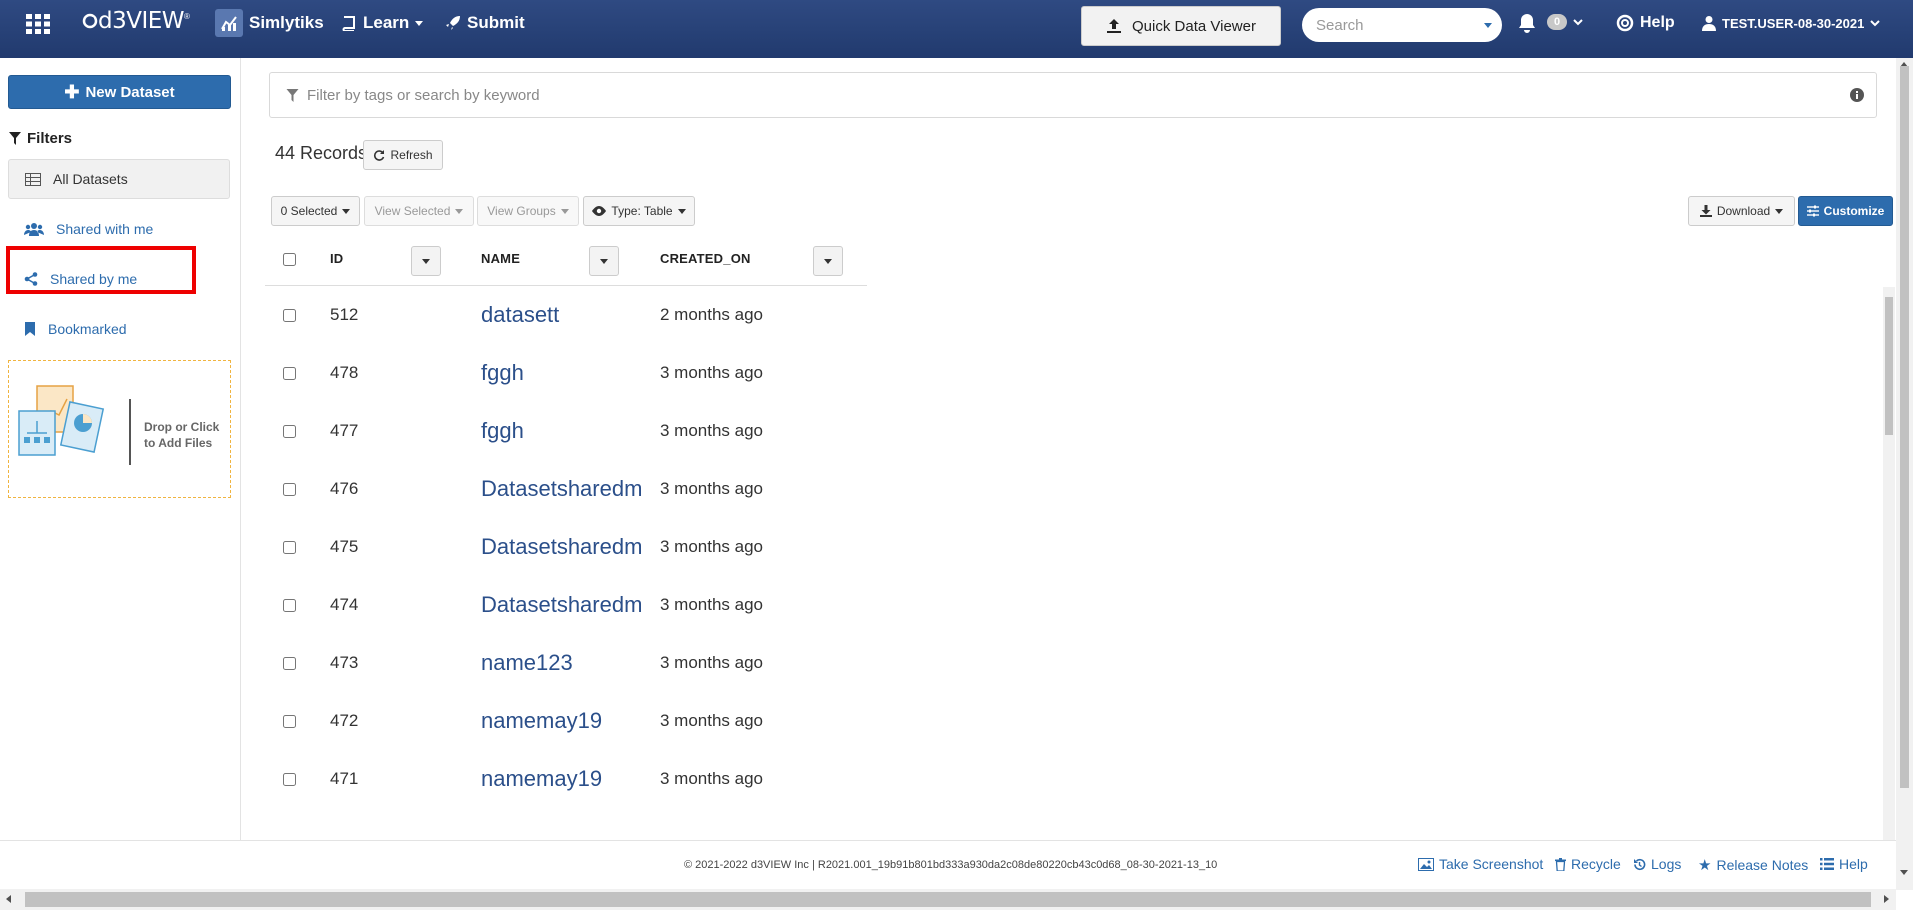 The image size is (1913, 910). I want to click on keyword-filter-bar, so click(1073, 95).